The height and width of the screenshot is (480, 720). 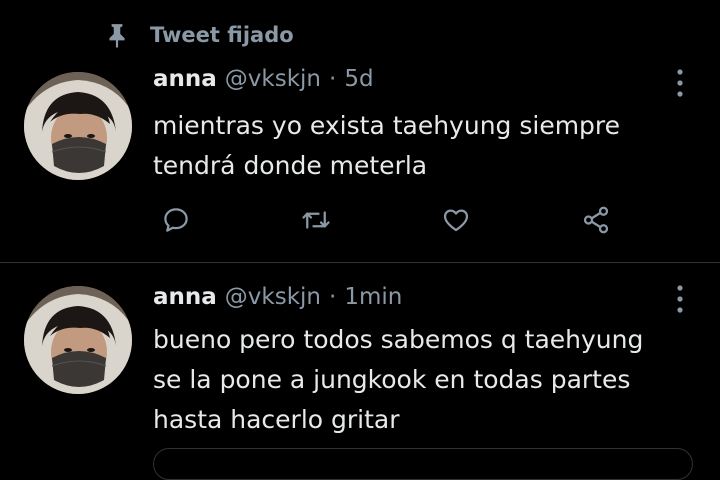 I want to click on tweet-header: anna @vkskjn · 1min, so click(x=277, y=297).